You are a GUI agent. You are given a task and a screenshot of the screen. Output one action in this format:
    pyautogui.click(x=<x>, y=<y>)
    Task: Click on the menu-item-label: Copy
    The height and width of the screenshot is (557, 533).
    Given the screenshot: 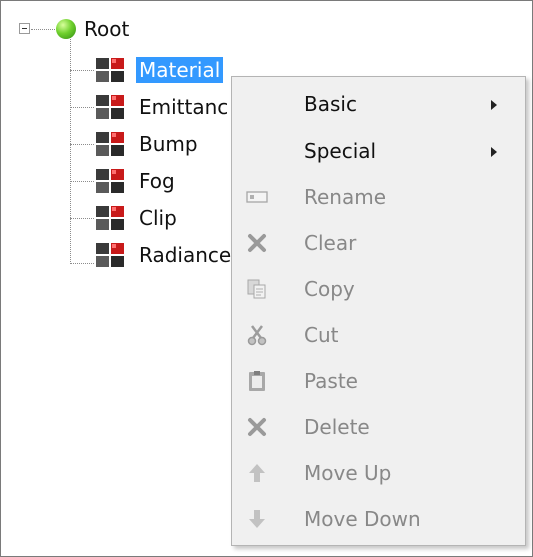 What is the action you would take?
    pyautogui.click(x=329, y=289)
    